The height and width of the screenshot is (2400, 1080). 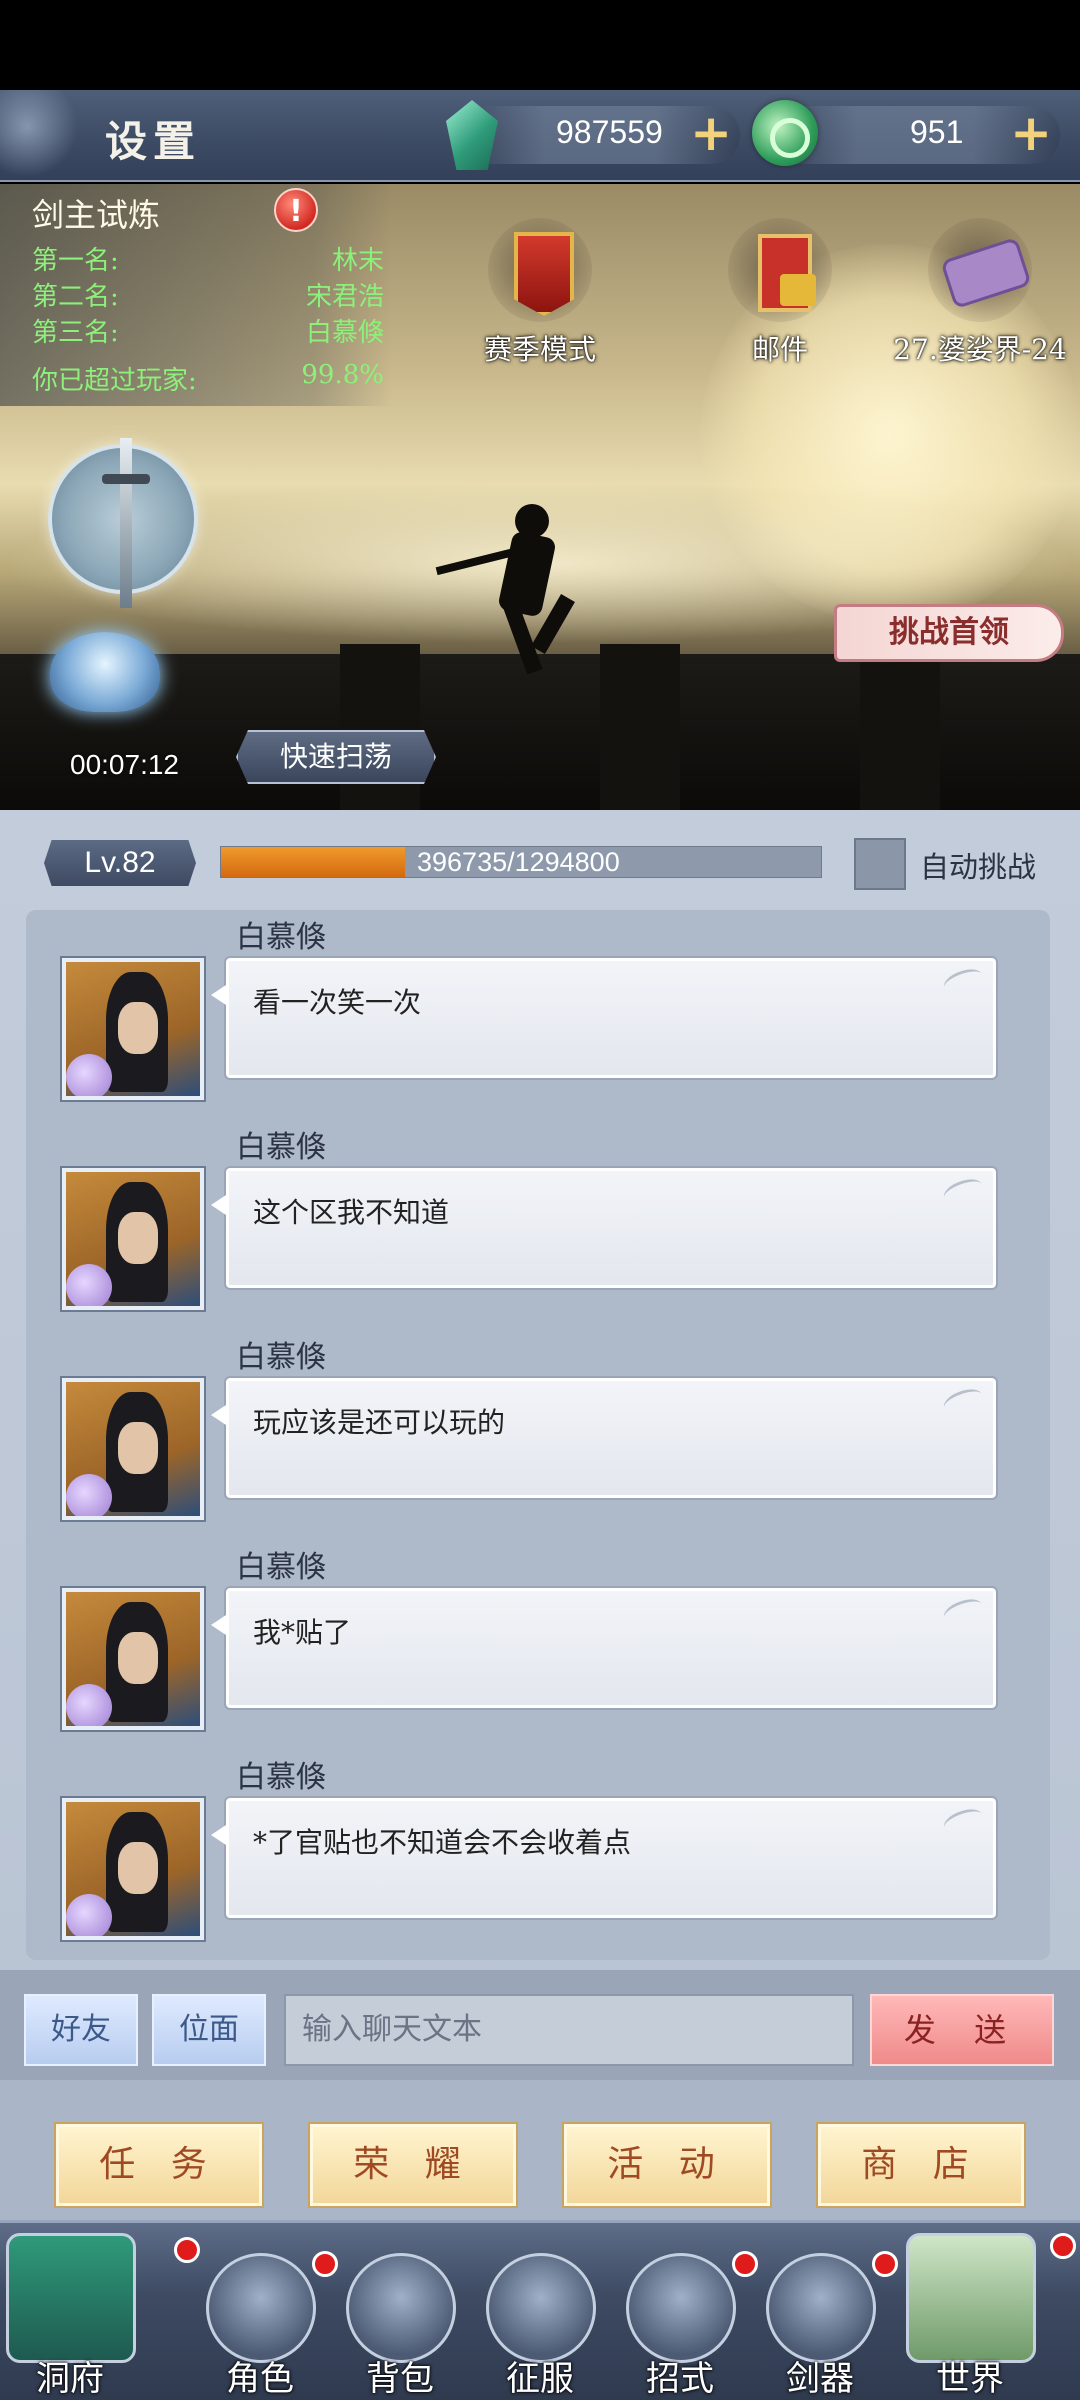 I want to click on jade-currency: 987559 +, so click(x=593, y=135).